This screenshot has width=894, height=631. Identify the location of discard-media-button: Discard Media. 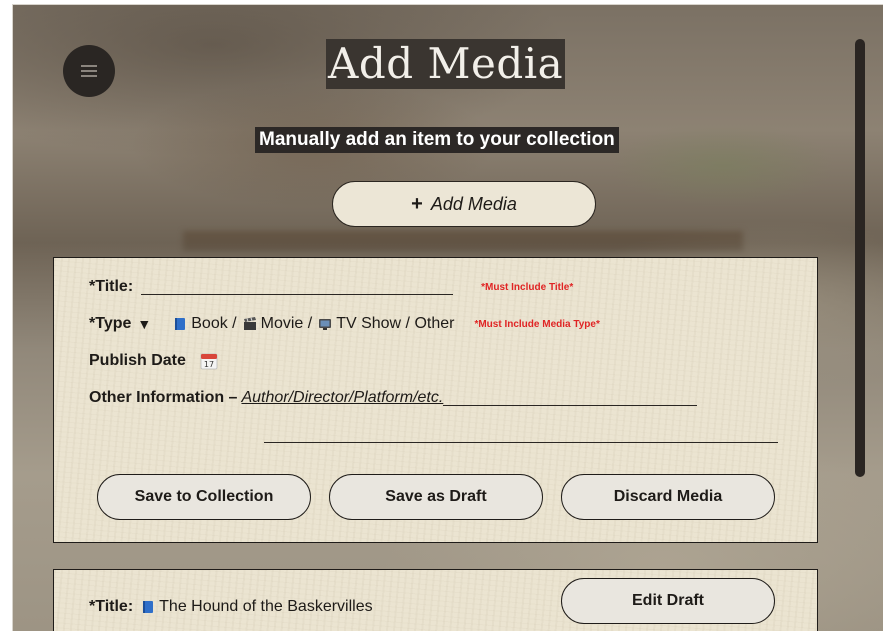
(668, 497).